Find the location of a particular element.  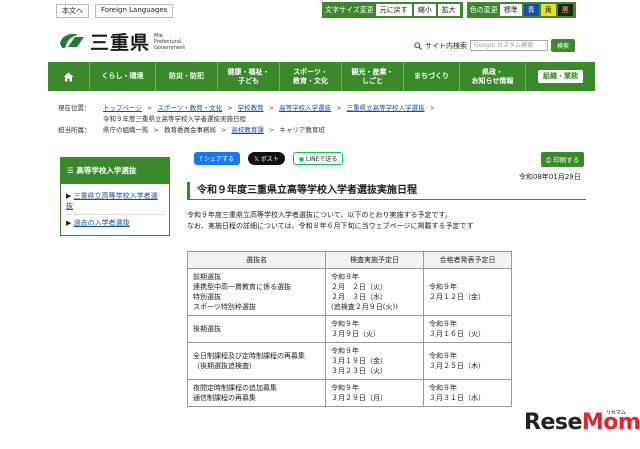

sidebar-links: ▶ 三重県立高等学校入学者選抜 ▶ 過去の入学者選抜 is located at coordinates (115, 210).